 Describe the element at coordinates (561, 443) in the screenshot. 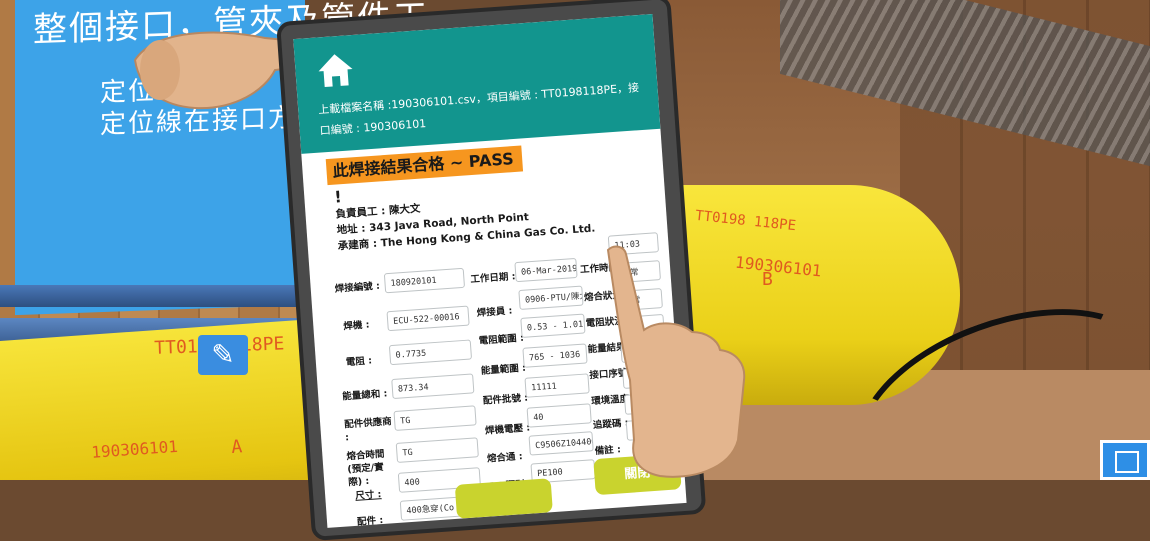

I see `fusion-pass-field: C9506Z1044003` at that location.